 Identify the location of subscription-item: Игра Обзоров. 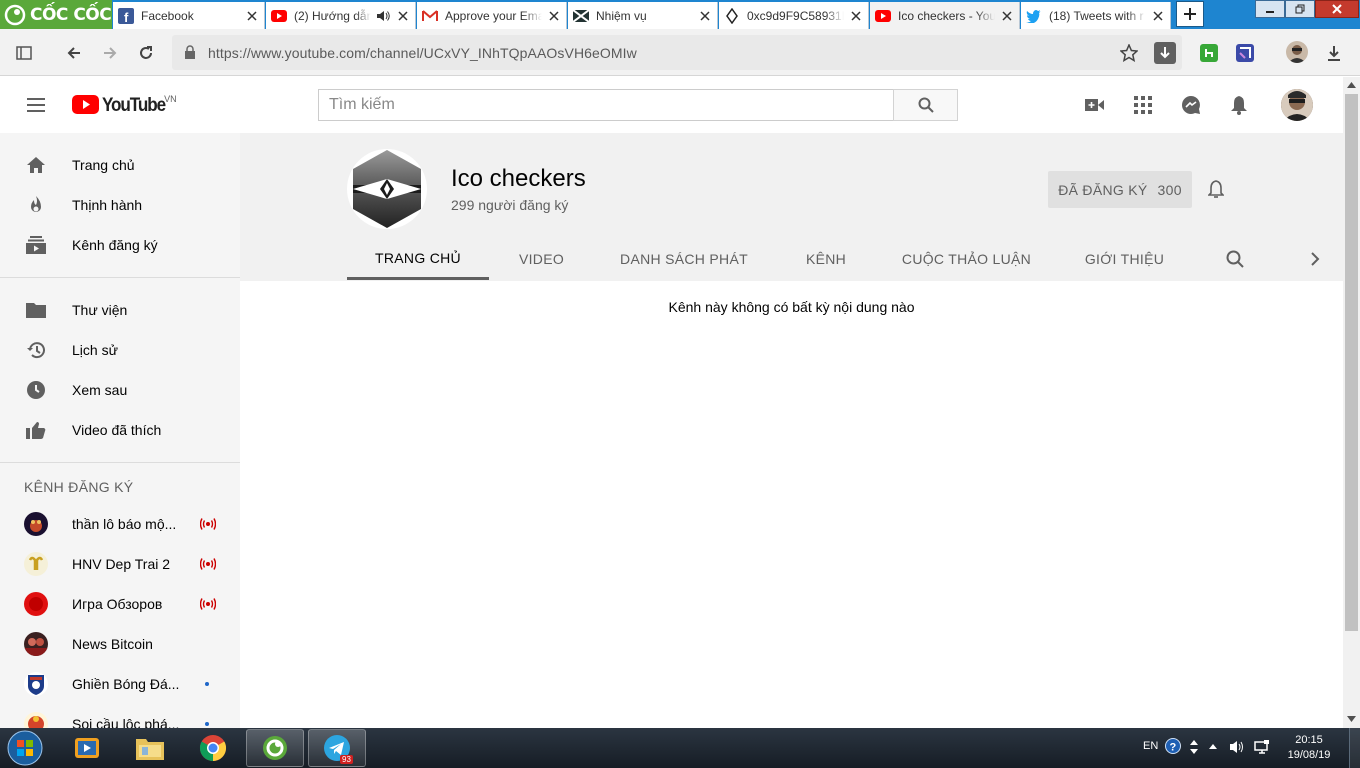
(120, 604).